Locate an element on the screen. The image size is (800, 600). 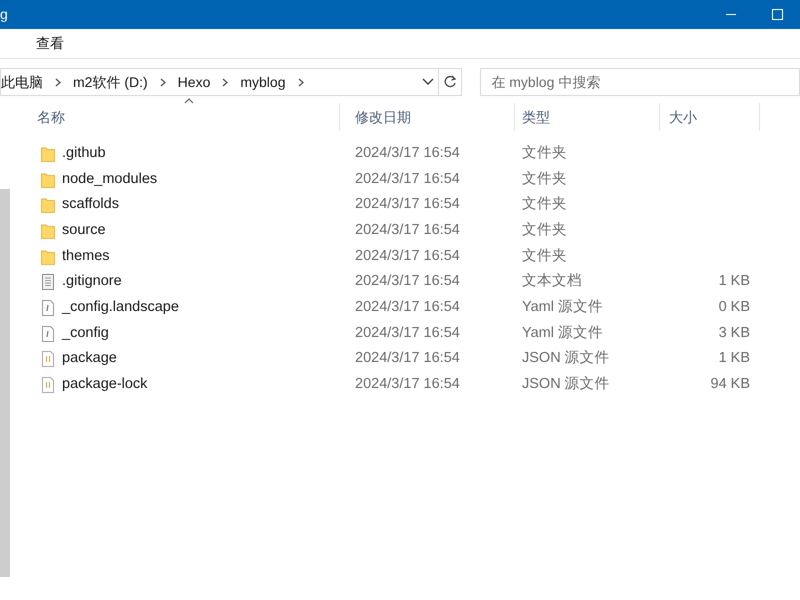
refresh-icon is located at coordinates (450, 82).